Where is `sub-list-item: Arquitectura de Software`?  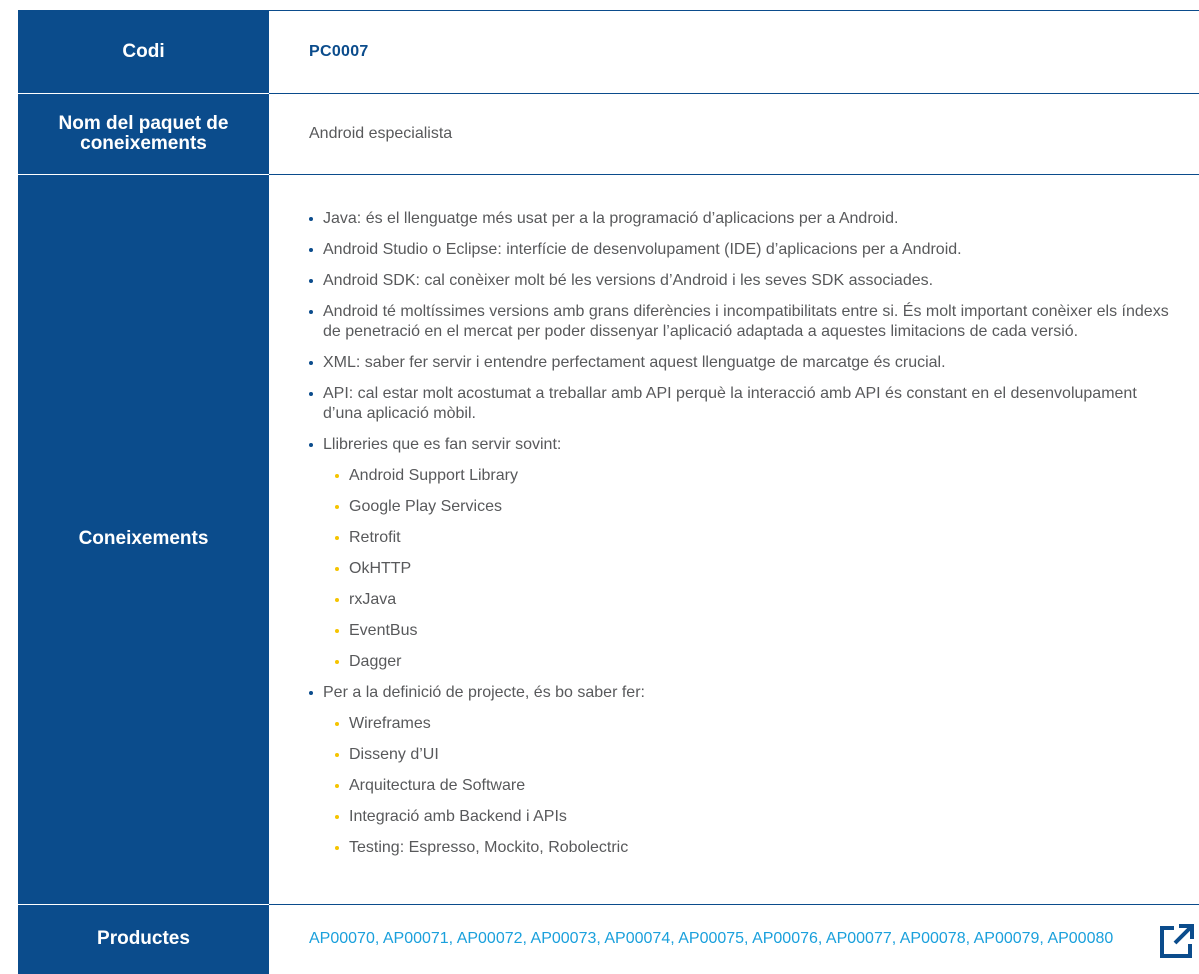
sub-list-item: Arquitectura de Software is located at coordinates (746, 786).